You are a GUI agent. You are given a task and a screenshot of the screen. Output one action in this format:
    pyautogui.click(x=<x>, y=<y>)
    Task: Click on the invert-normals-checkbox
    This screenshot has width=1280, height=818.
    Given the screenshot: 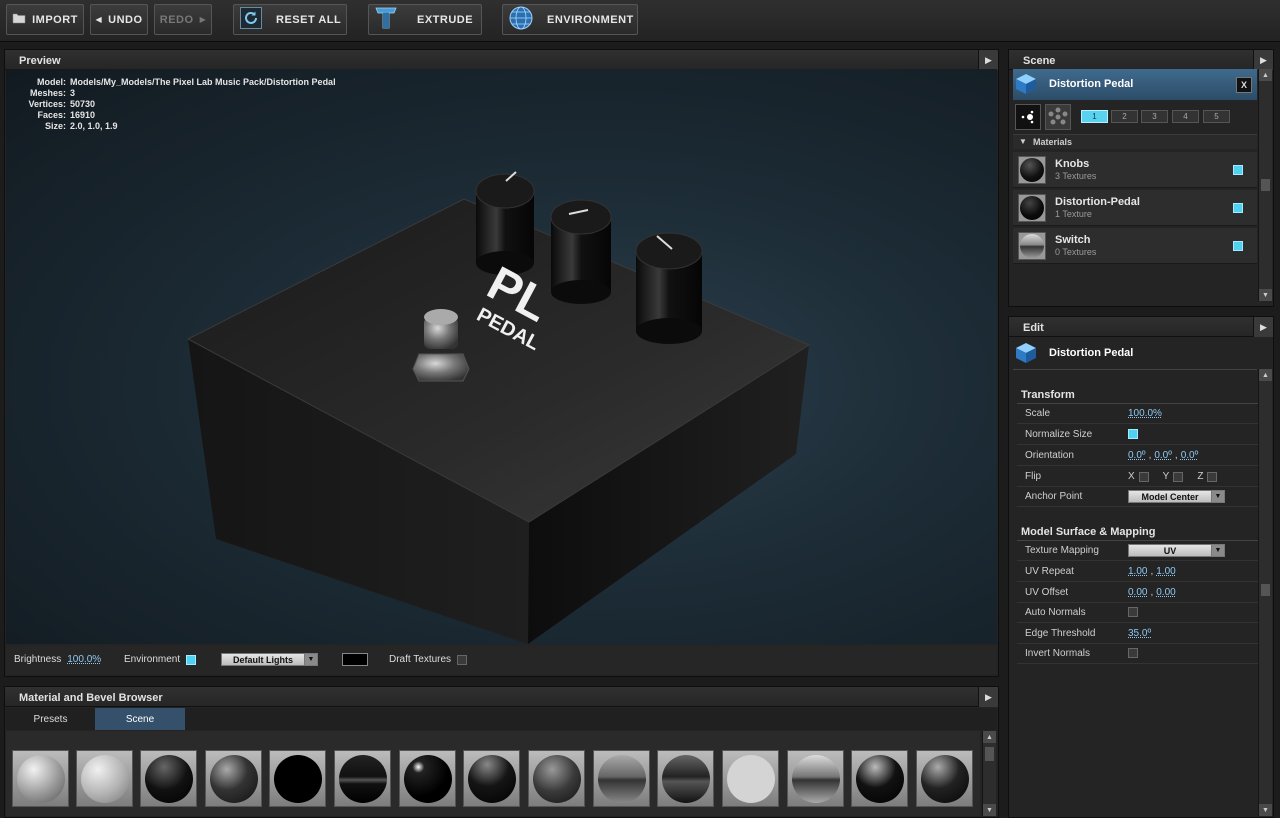 What is the action you would take?
    pyautogui.click(x=1133, y=653)
    